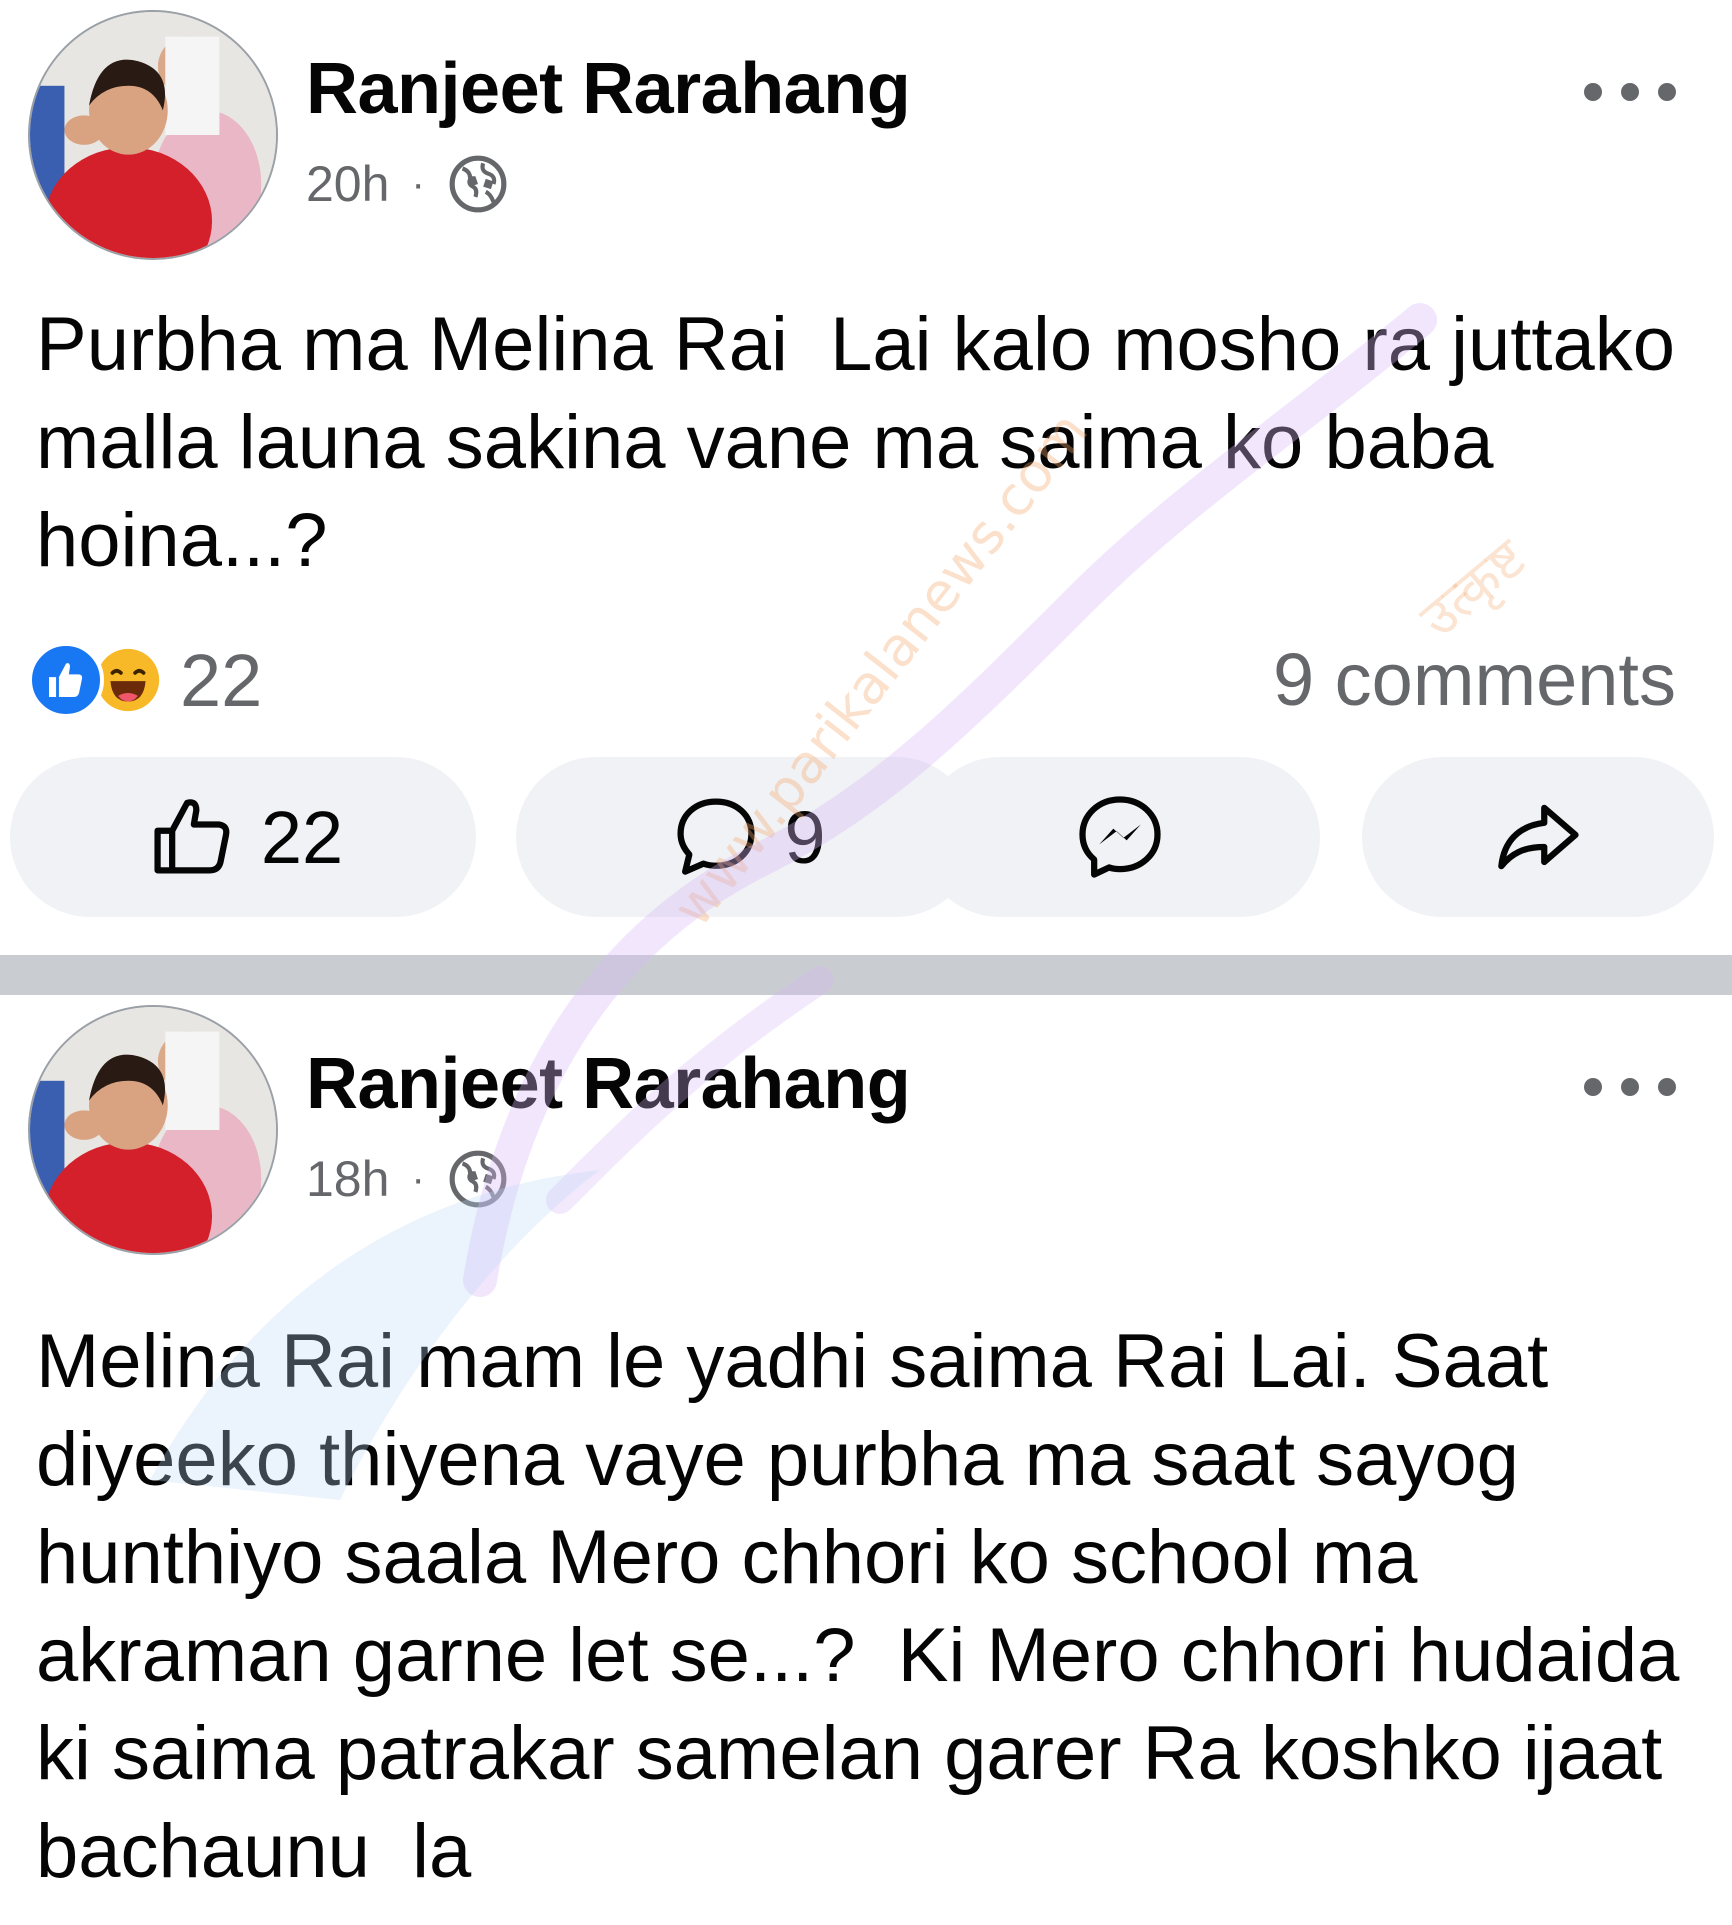  What do you see at coordinates (192, 836) in the screenshot?
I see `thumbs-up-icon` at bounding box center [192, 836].